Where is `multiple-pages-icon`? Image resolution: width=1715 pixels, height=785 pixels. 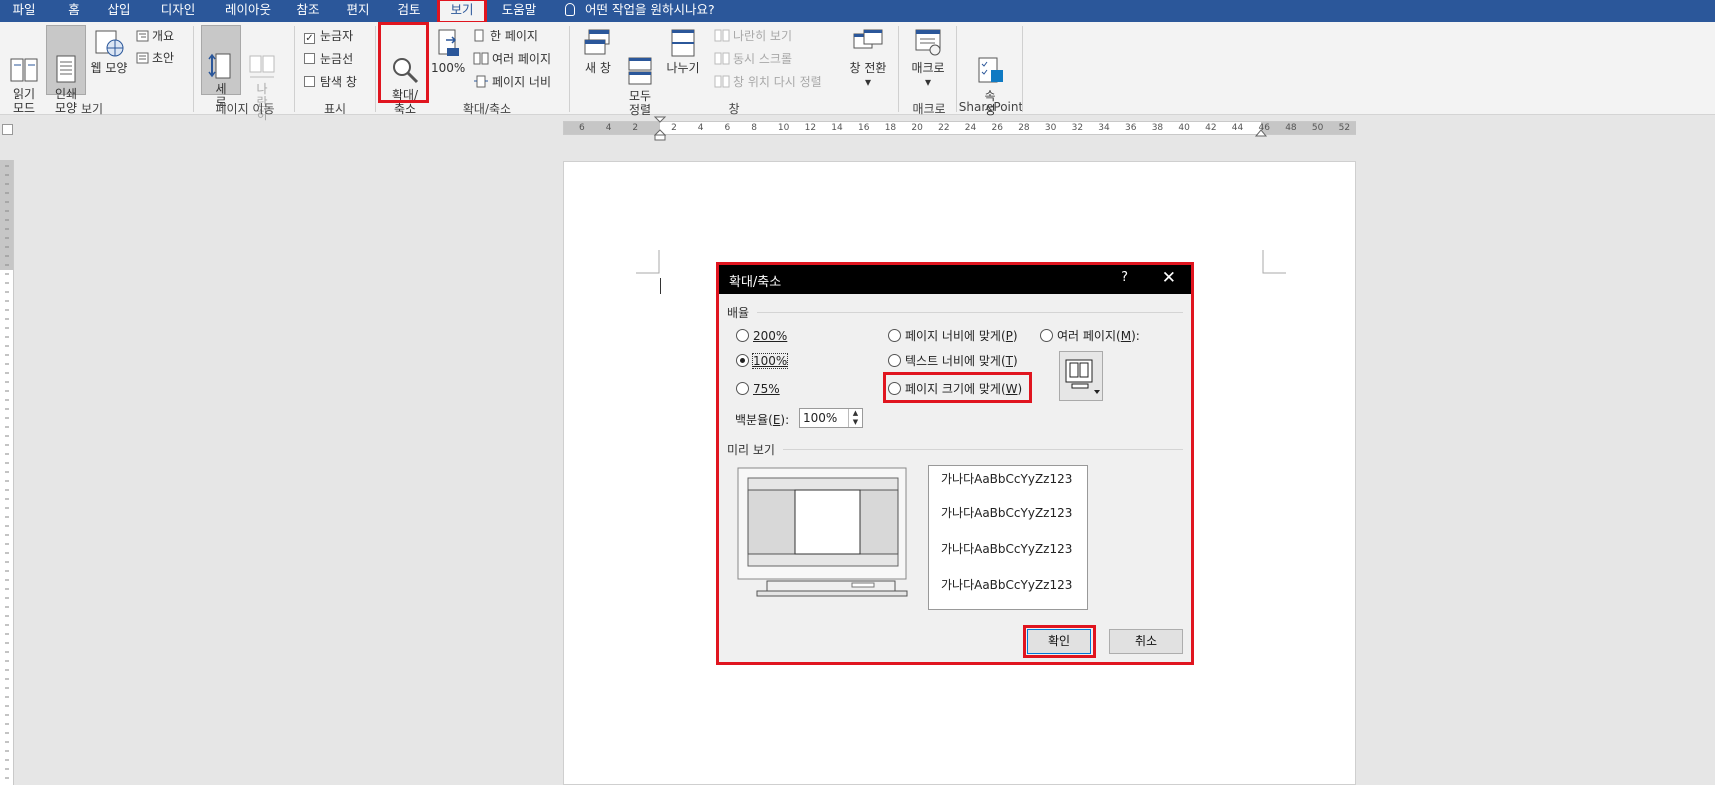 multiple-pages-icon is located at coordinates (481, 58).